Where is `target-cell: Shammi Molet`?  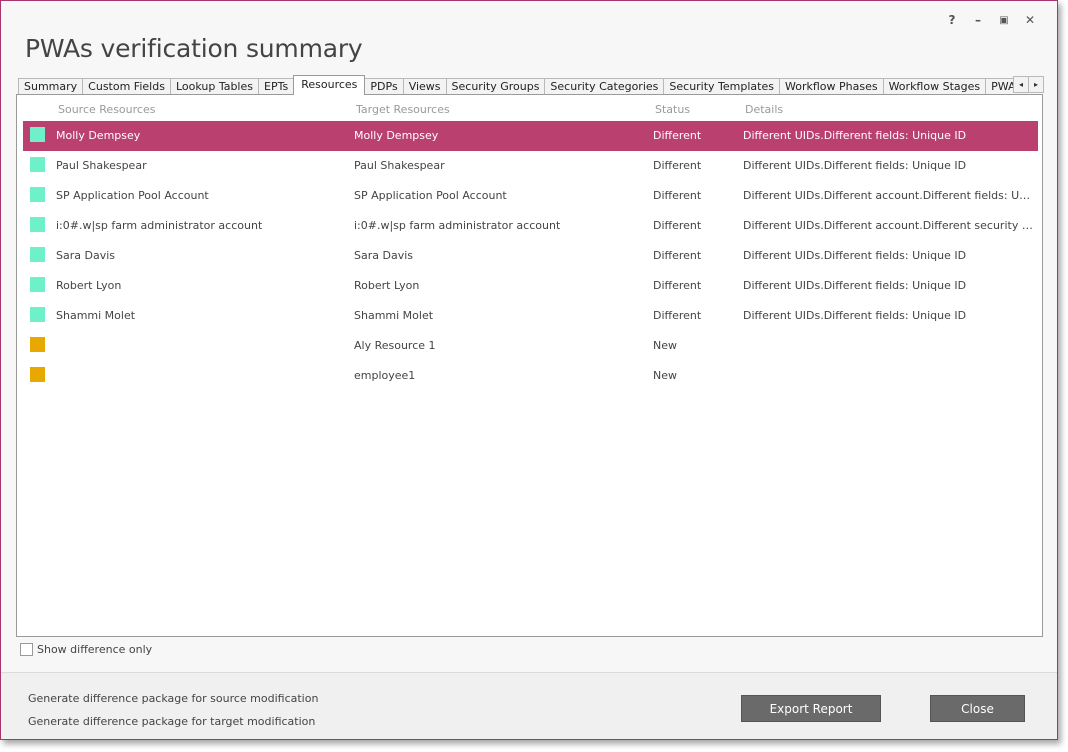 target-cell: Shammi Molet is located at coordinates (394, 315).